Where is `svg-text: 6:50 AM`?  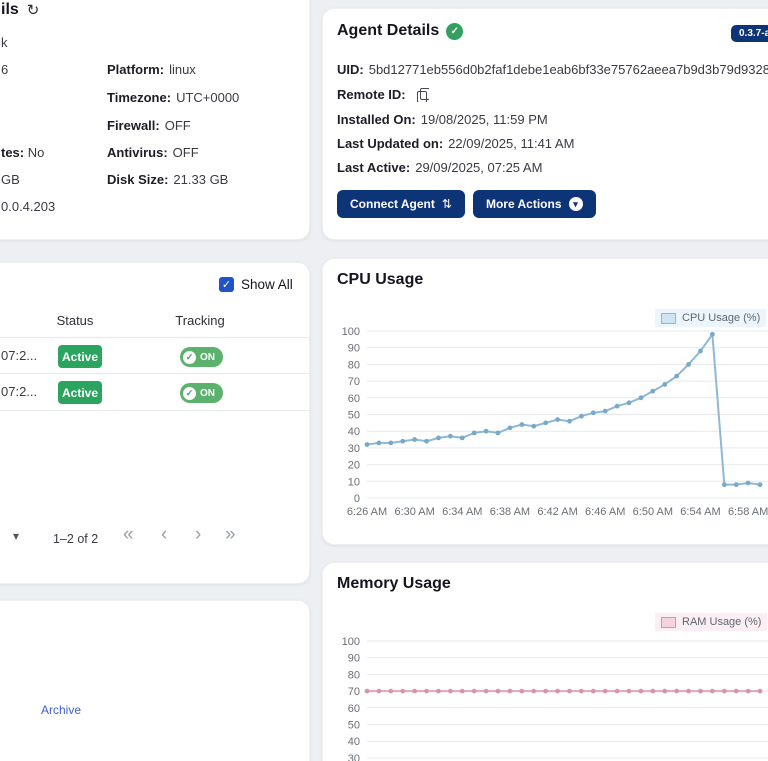
svg-text: 6:50 AM is located at coordinates (653, 512).